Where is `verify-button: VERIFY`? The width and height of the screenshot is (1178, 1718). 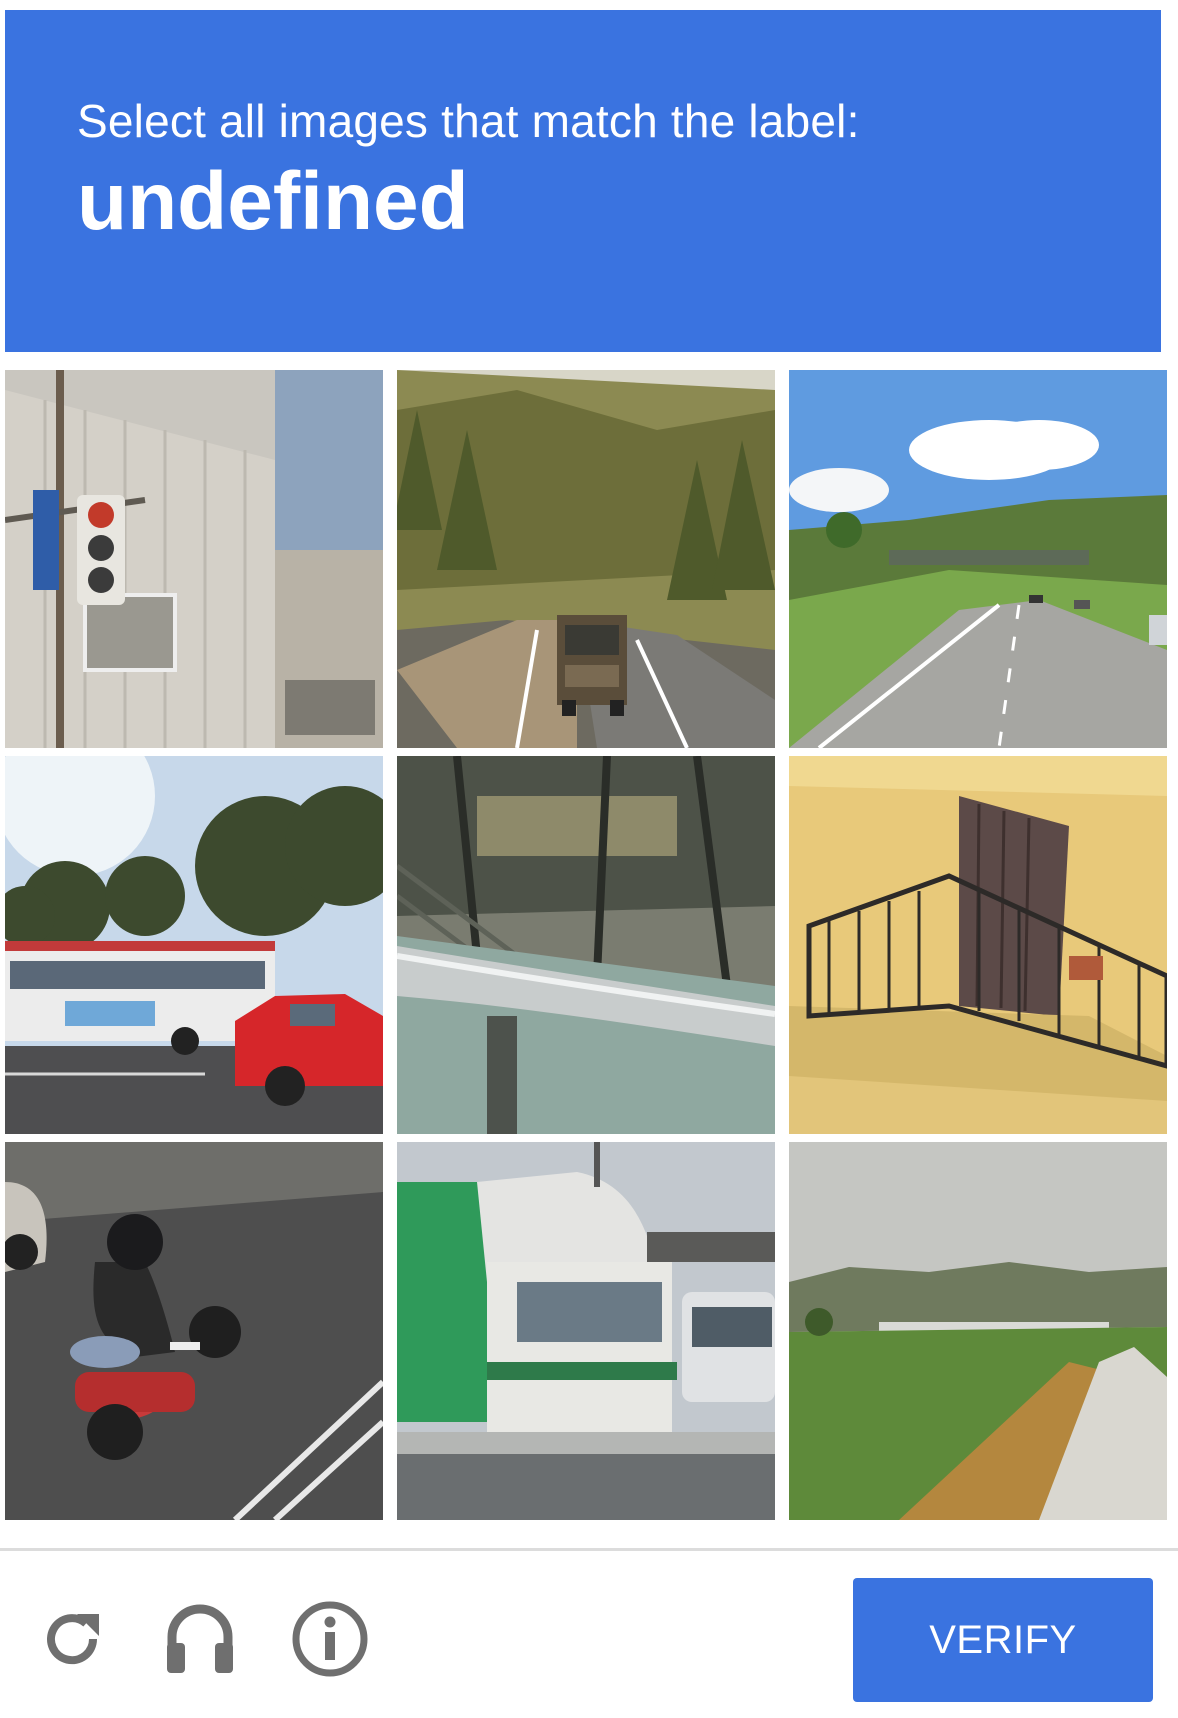 verify-button: VERIFY is located at coordinates (1003, 1640).